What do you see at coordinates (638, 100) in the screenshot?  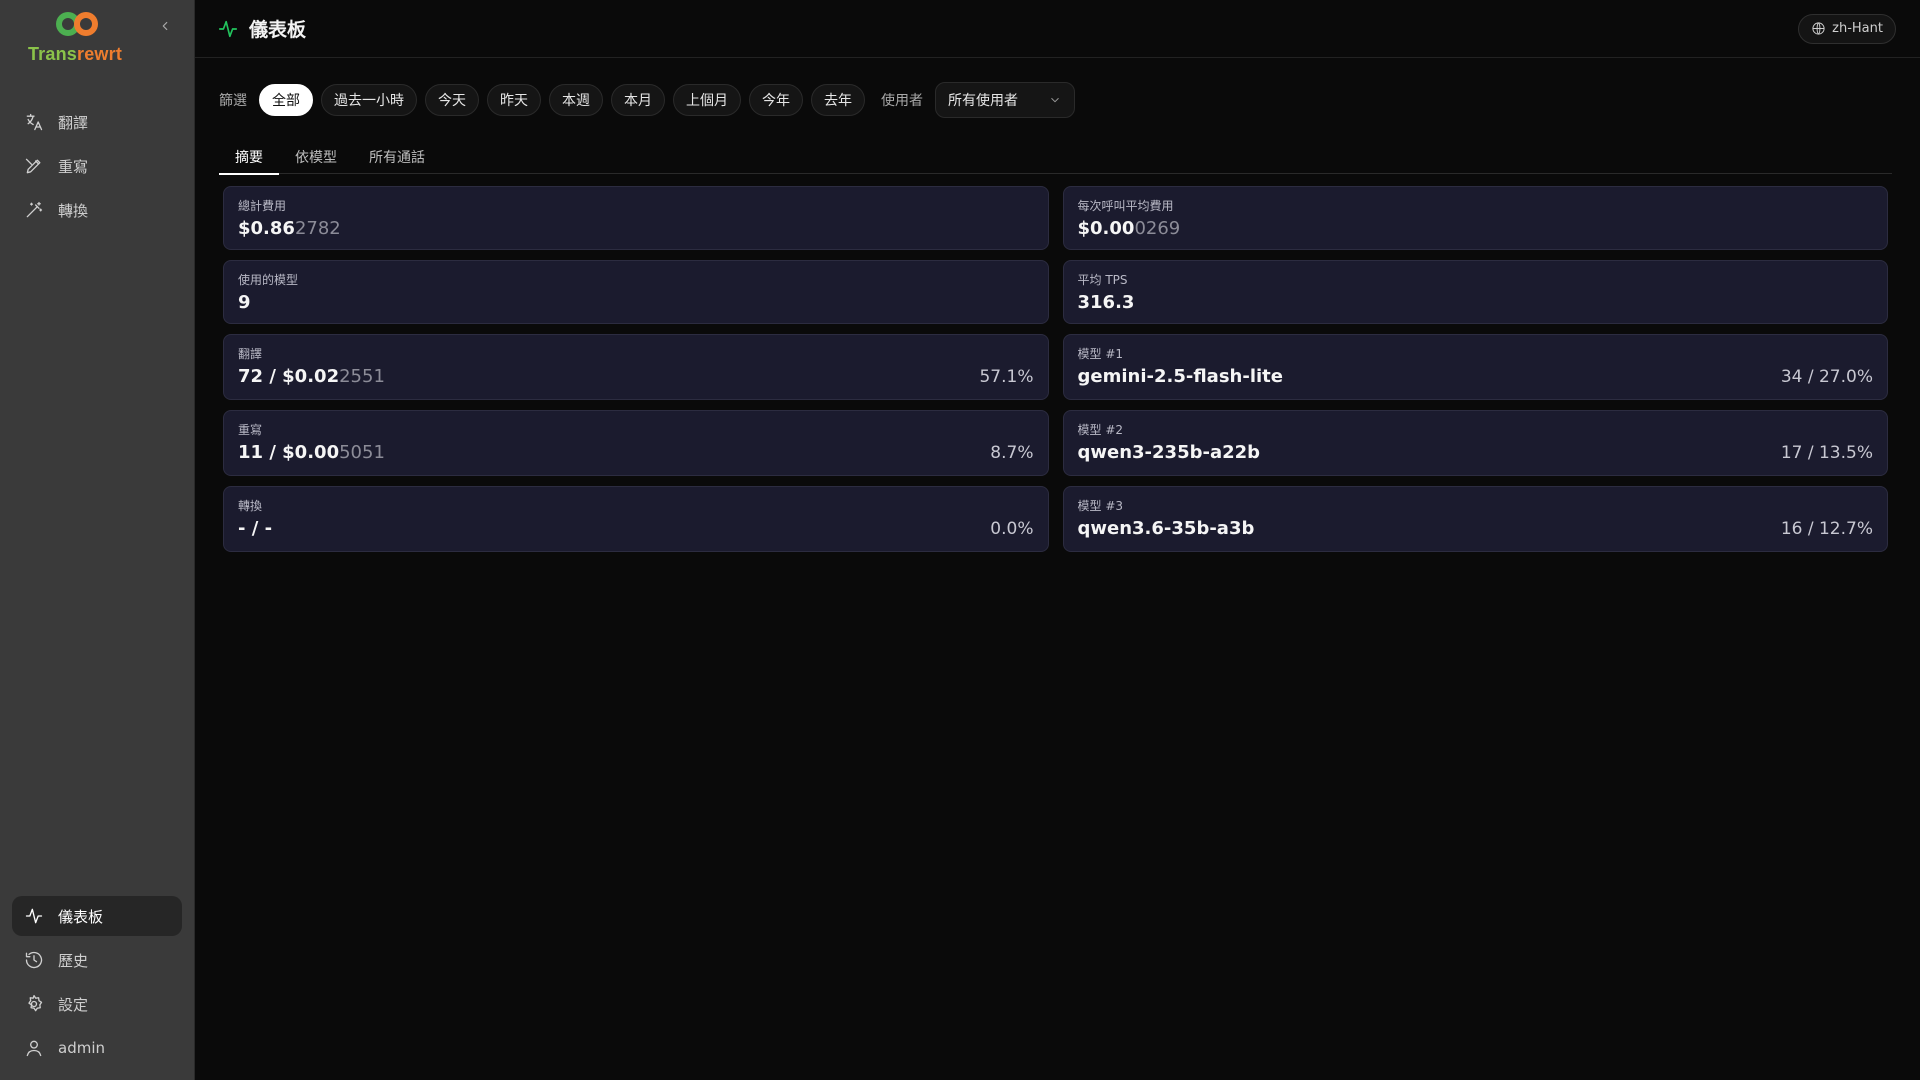 I see `filter-chip-this-month: 本月` at bounding box center [638, 100].